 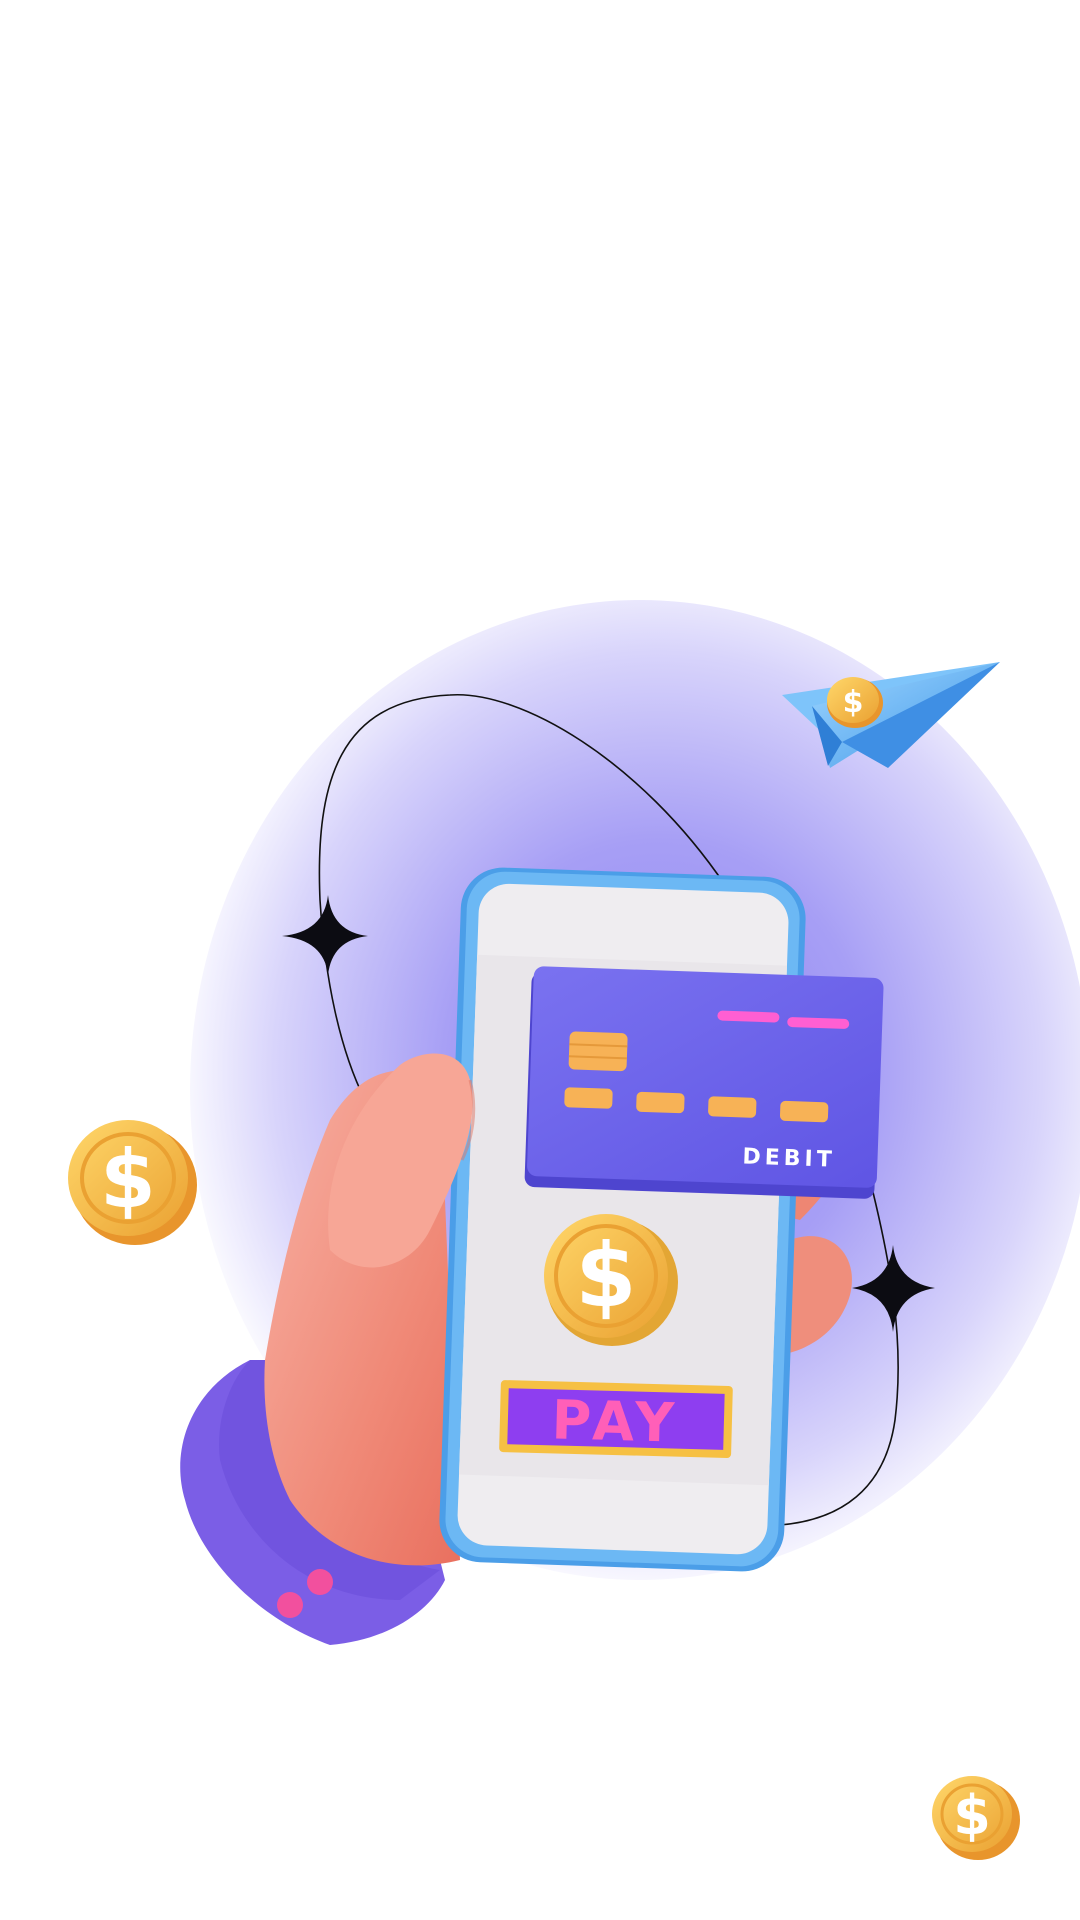 I want to click on card-label: DEBIT, so click(x=789, y=1158).